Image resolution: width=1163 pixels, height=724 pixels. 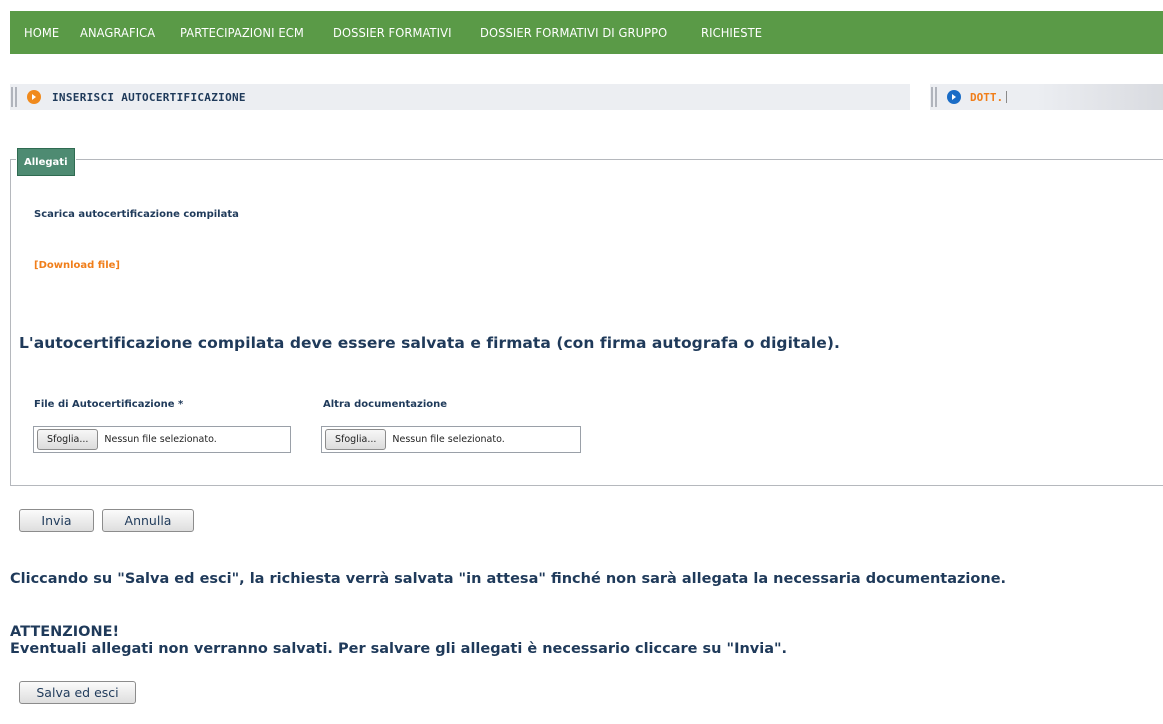 I want to click on text-cursor, so click(x=1007, y=97).